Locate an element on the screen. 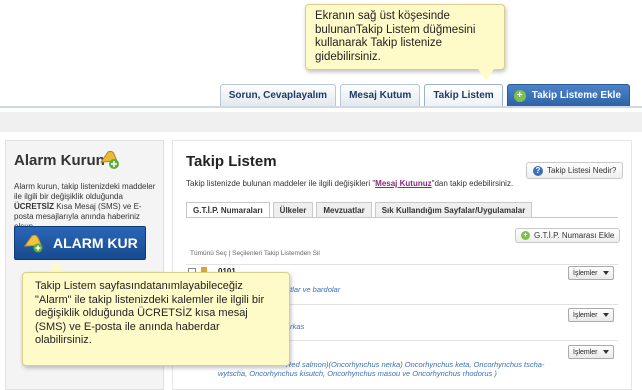 The width and height of the screenshot is (642, 390). tab-label: Takip Listeme Ekle is located at coordinates (576, 95).